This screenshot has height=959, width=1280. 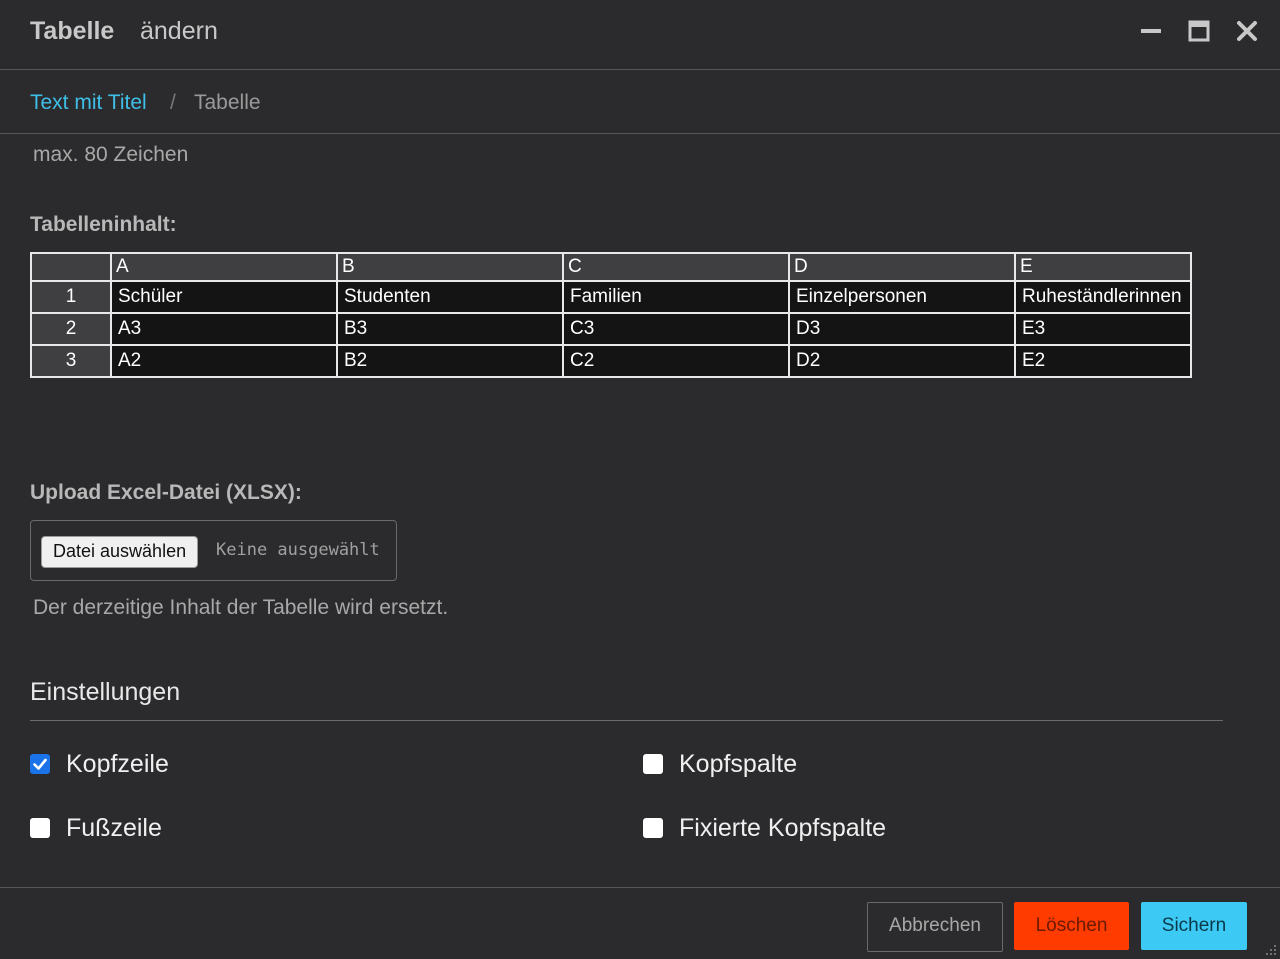 What do you see at coordinates (902, 267) in the screenshot?
I see `column-header-d: D` at bounding box center [902, 267].